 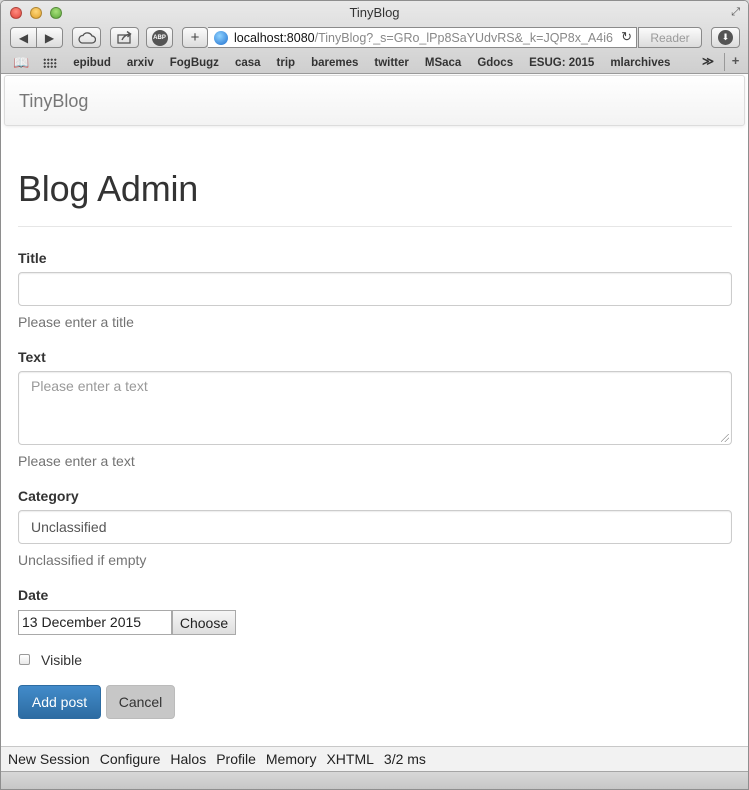 I want to click on back-arrow-icon: ◀, so click(x=23, y=37).